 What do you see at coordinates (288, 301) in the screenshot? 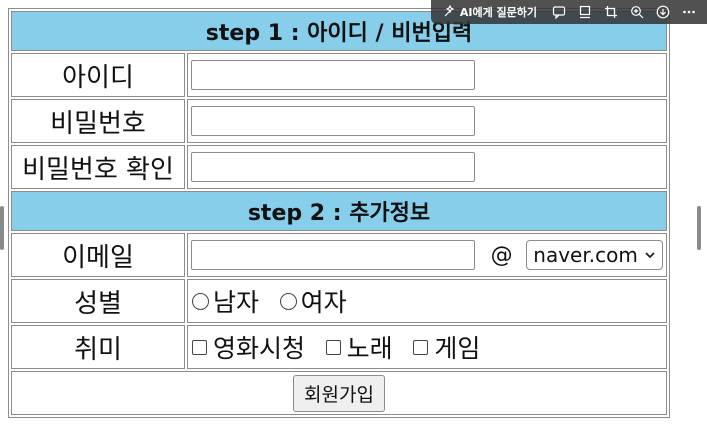
I see `female-radio` at bounding box center [288, 301].